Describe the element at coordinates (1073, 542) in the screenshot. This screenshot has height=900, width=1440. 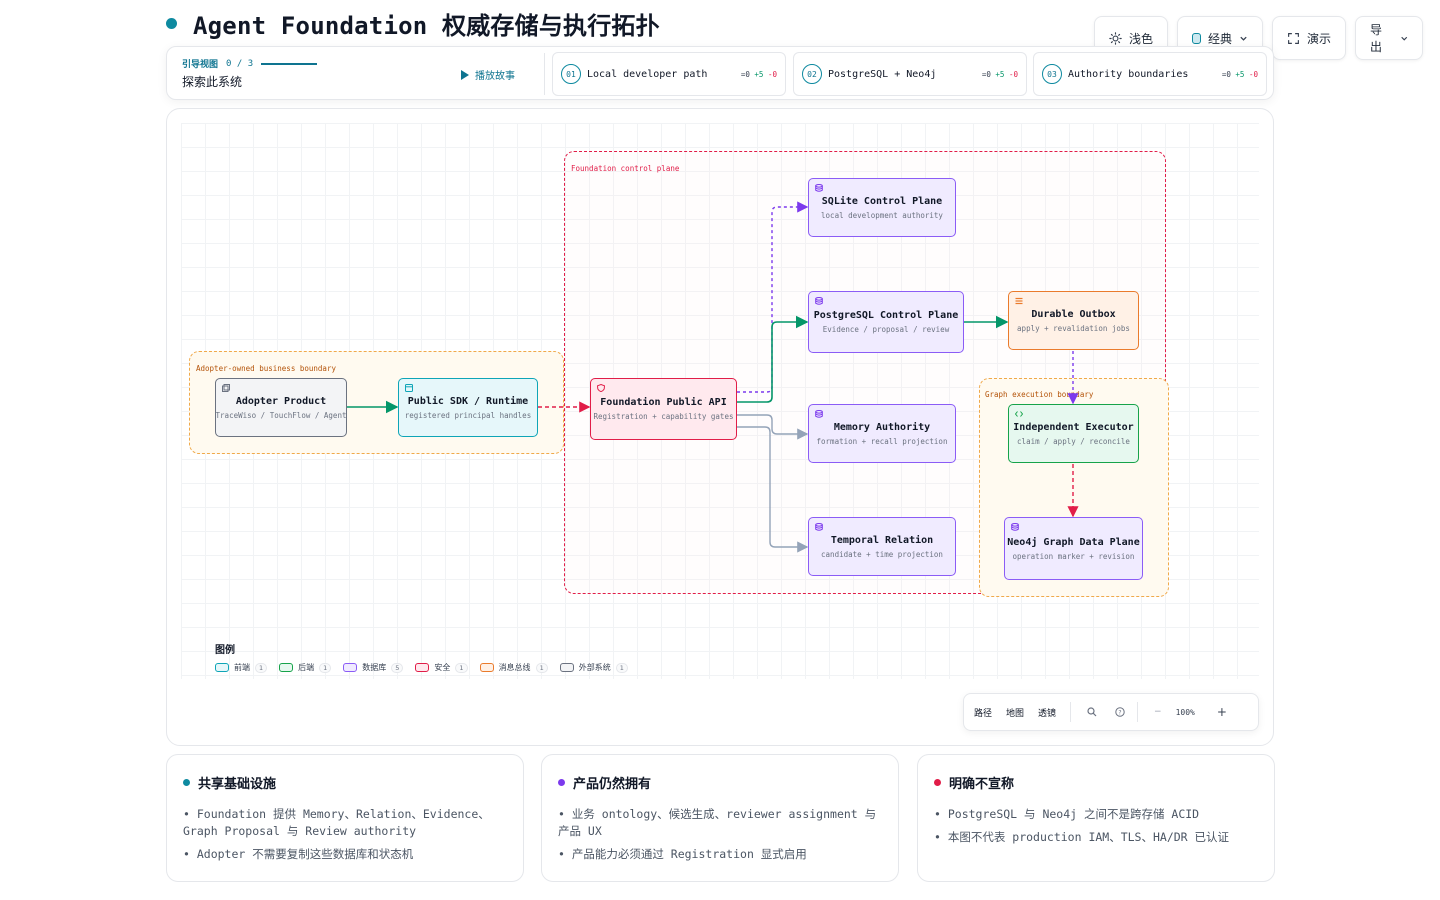
I see `node-title: Neo4j Graph Data Plane` at that location.